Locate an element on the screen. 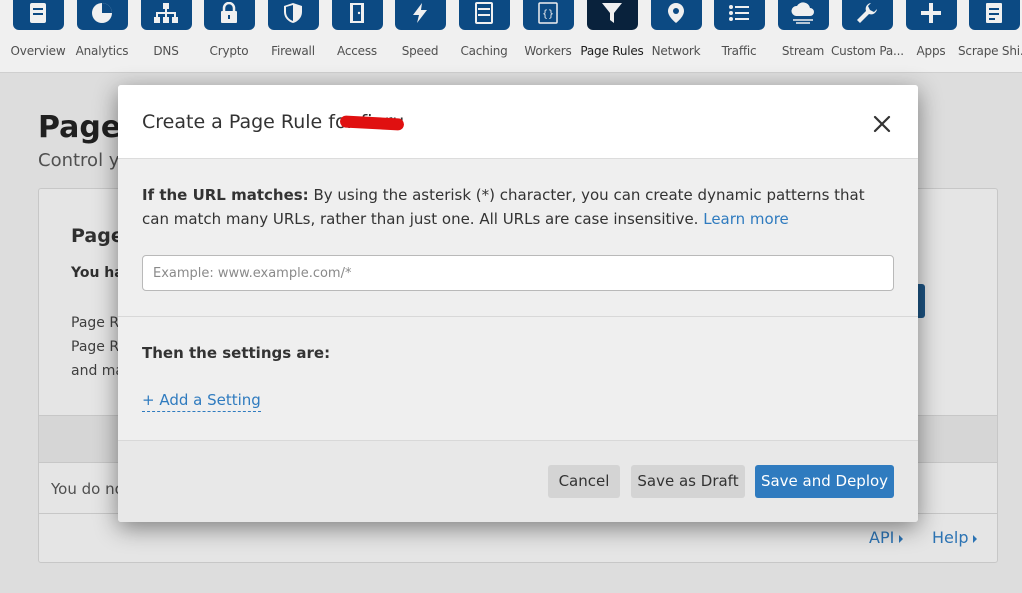 This screenshot has width=1022, height=593. url-match-label: If the URL matches: is located at coordinates (225, 195).